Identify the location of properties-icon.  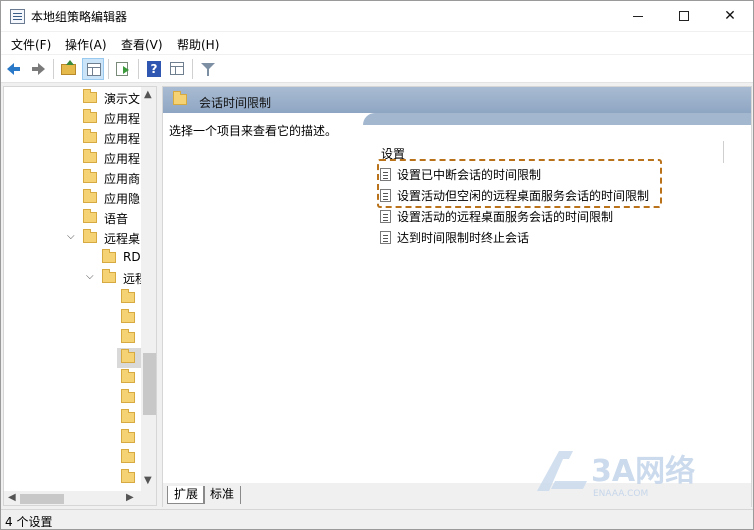
(177, 68).